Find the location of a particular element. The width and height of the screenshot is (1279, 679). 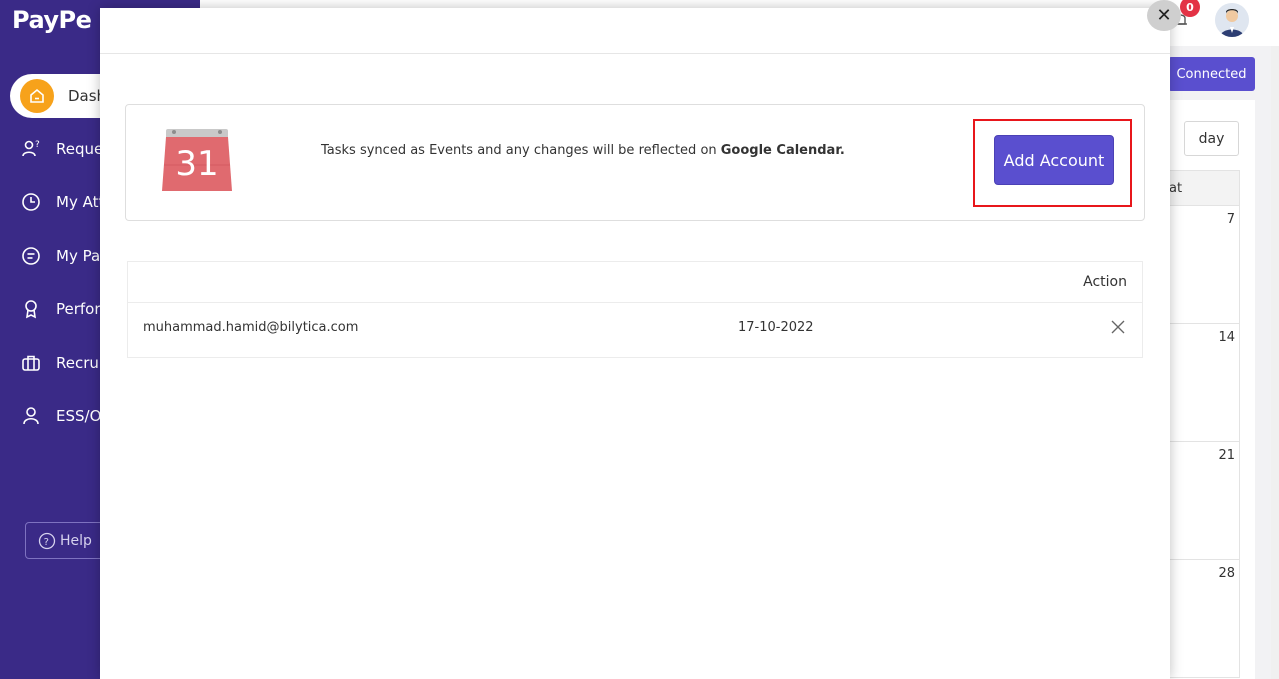

accounts-table-header: Action is located at coordinates (635, 282).